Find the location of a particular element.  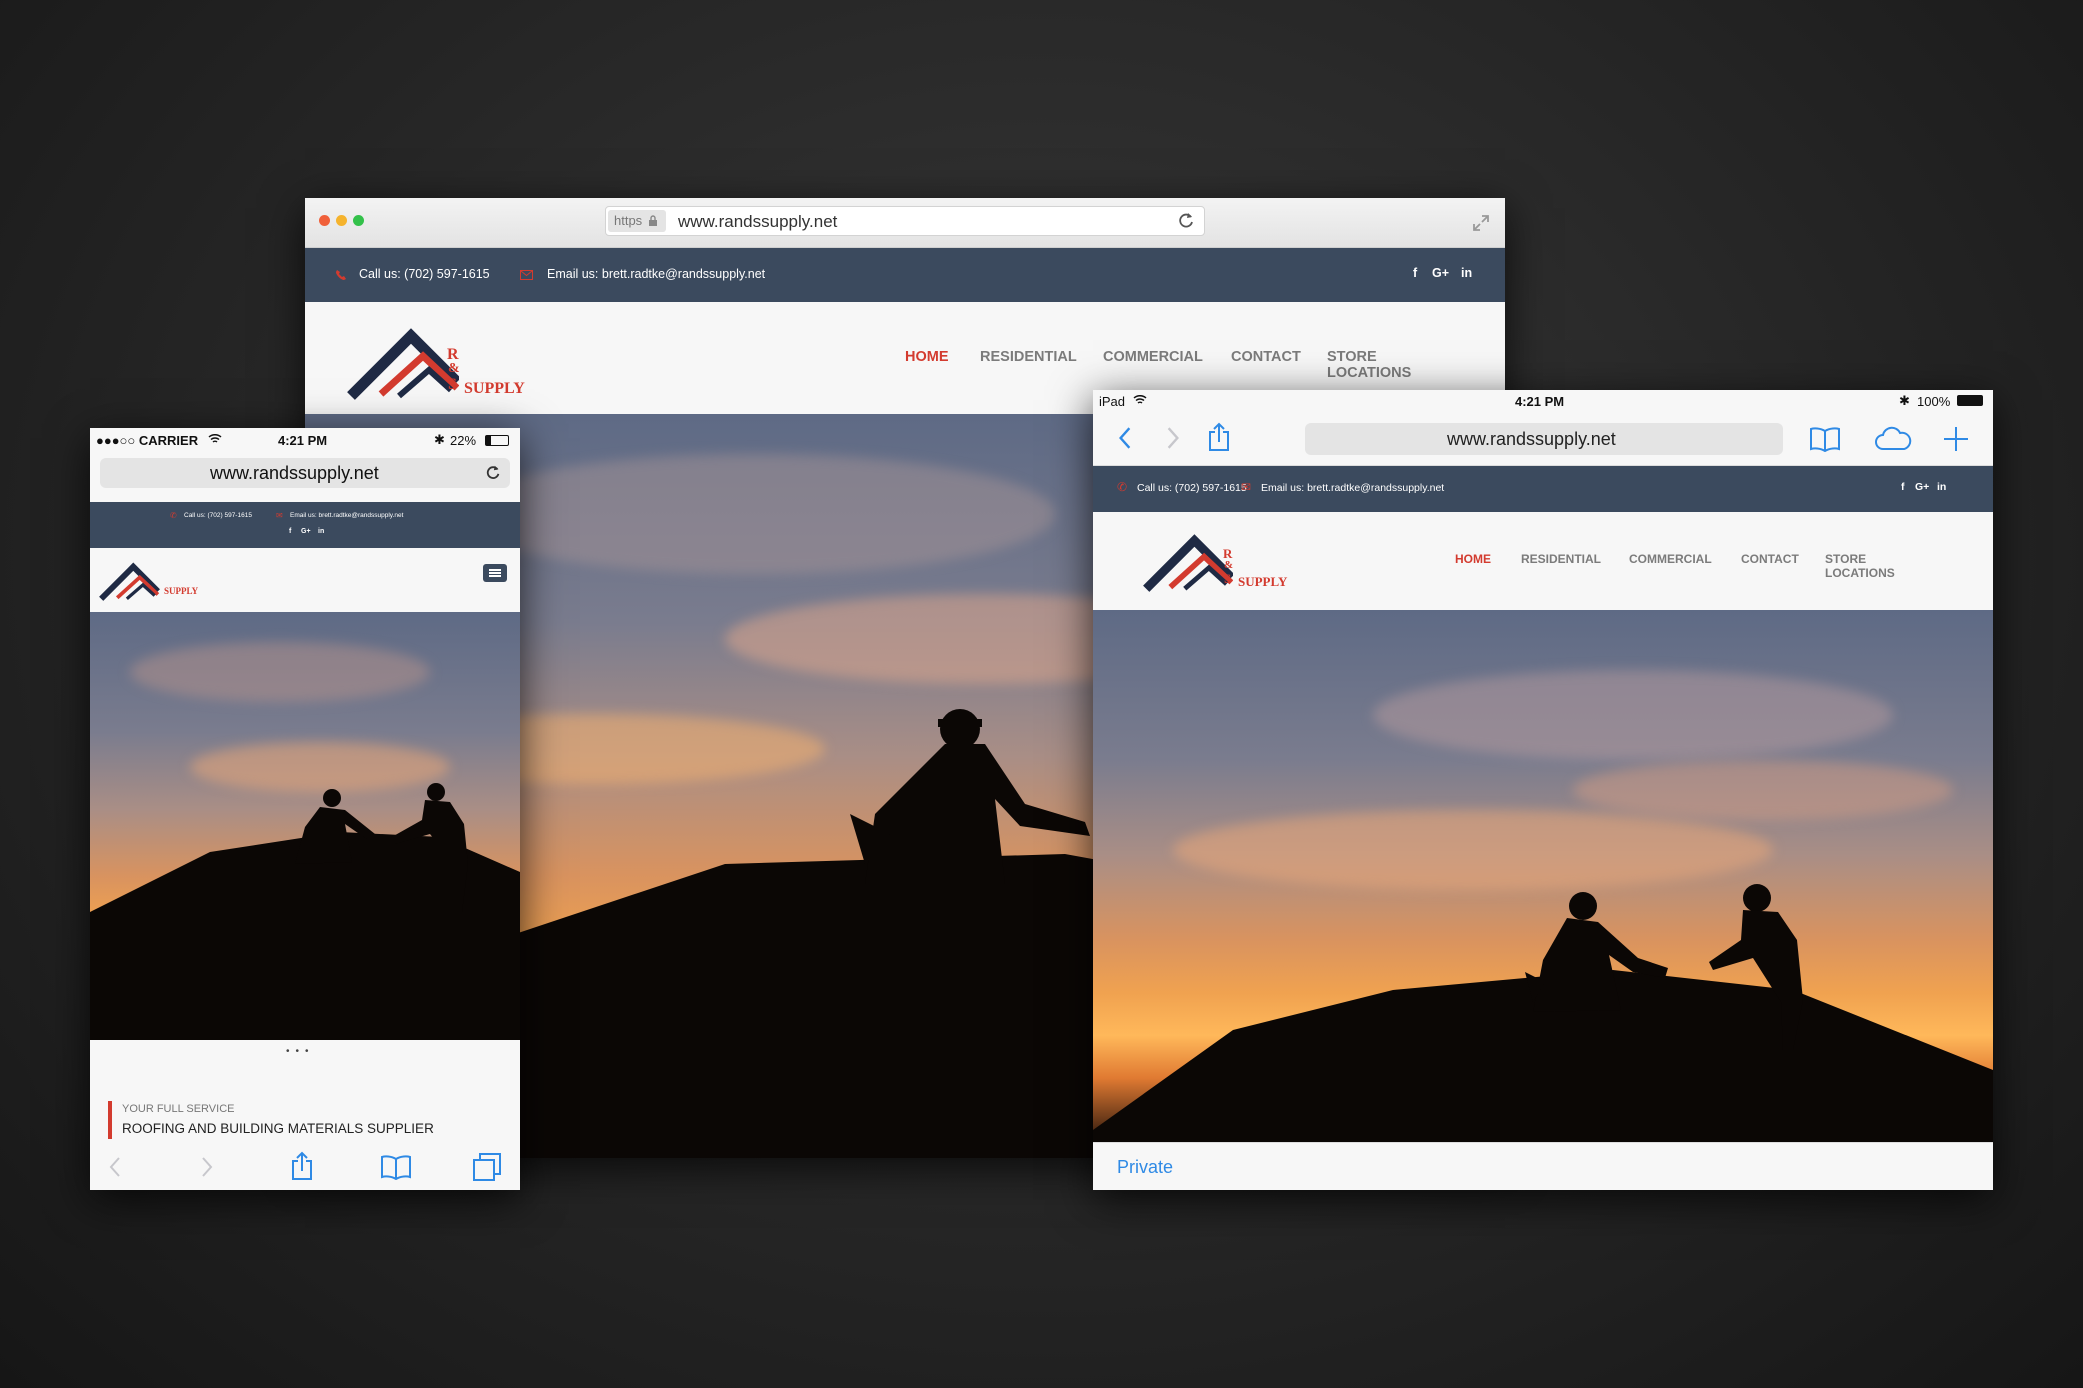

close-window-button is located at coordinates (324, 220).